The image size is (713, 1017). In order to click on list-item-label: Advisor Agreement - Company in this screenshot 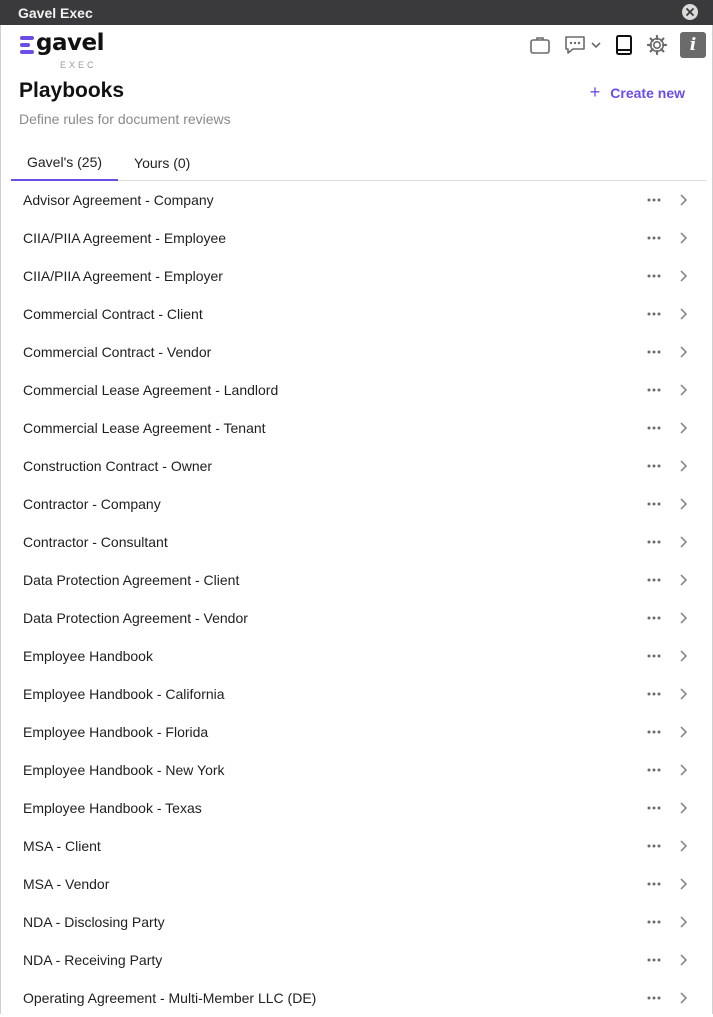, I will do `click(118, 200)`.